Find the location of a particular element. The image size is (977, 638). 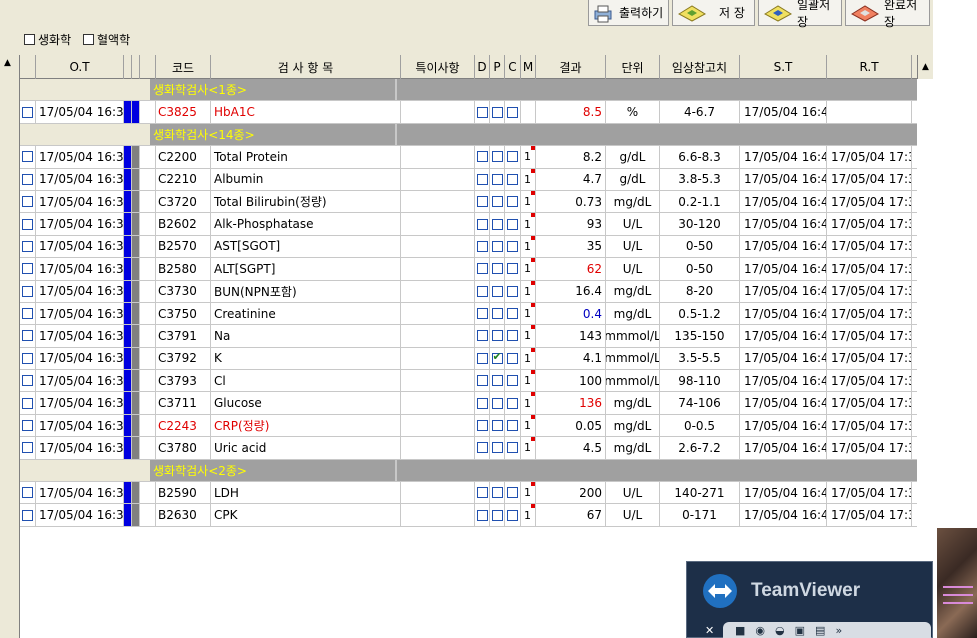

column-header: 임상참고치 is located at coordinates (700, 67).